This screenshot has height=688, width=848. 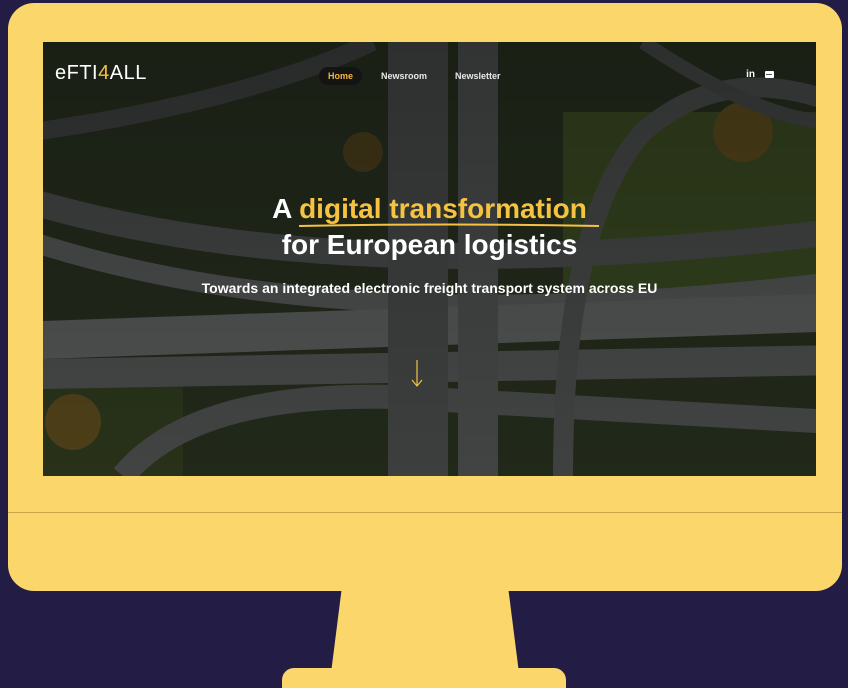 I want to click on efti4all-logo: eFTI4ALL, so click(x=101, y=73).